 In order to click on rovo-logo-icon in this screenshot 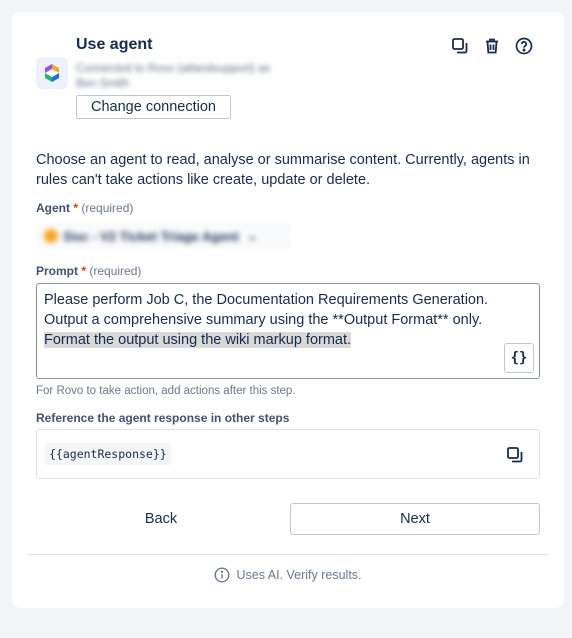, I will do `click(52, 73)`.